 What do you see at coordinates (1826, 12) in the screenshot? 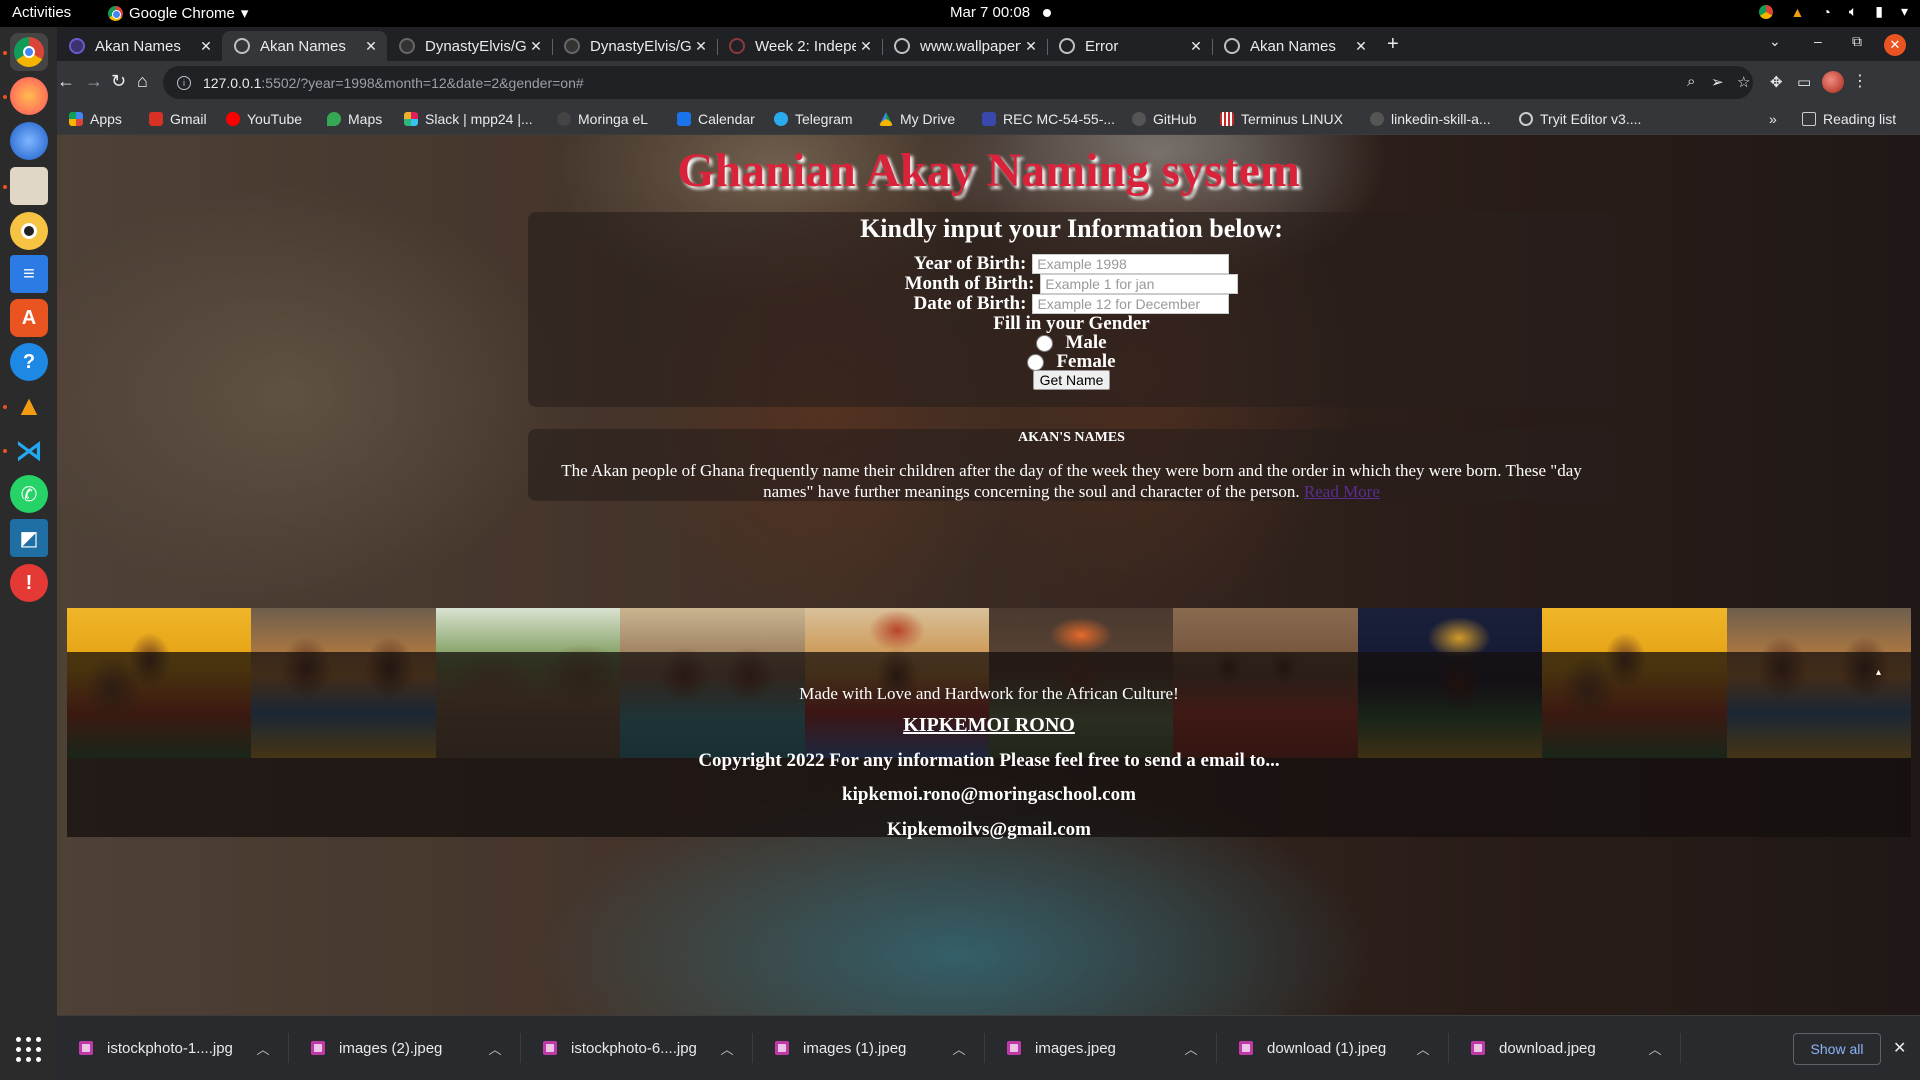
I see `wifi-icon: ◔` at bounding box center [1826, 12].